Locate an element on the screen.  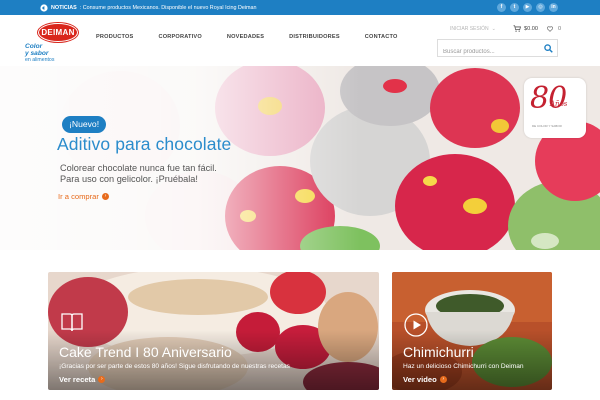
buy-link: Ir a comprar › is located at coordinates (83, 196).